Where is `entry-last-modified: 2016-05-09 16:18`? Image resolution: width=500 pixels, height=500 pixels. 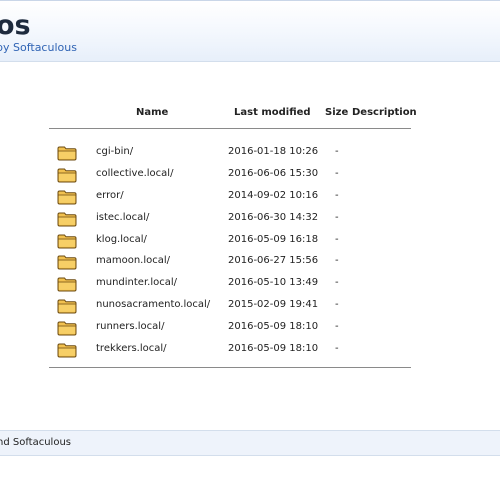 entry-last-modified: 2016-05-09 16:18 is located at coordinates (273, 239).